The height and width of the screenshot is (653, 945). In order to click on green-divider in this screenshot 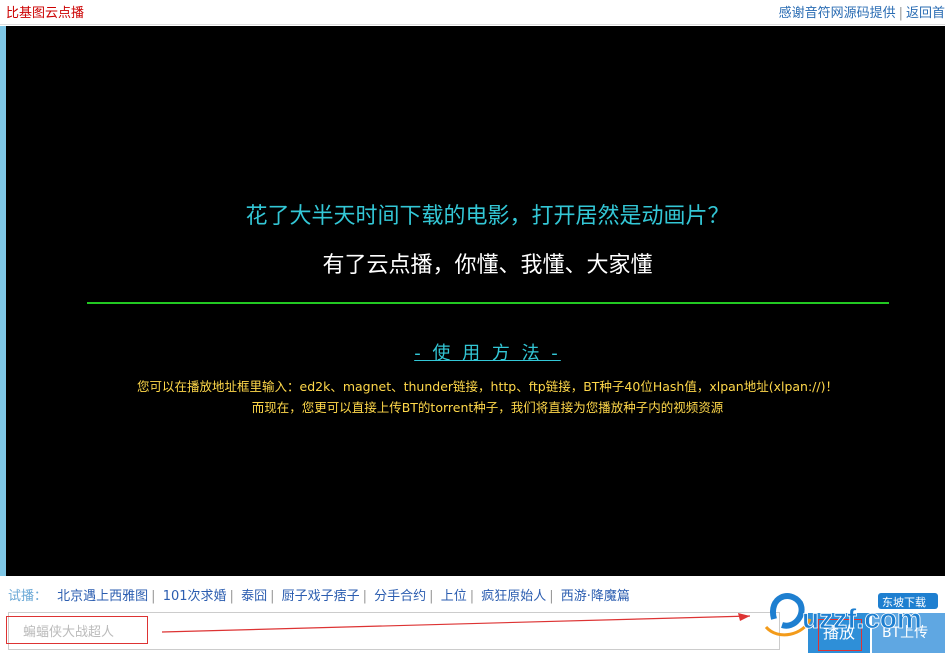, I will do `click(488, 303)`.